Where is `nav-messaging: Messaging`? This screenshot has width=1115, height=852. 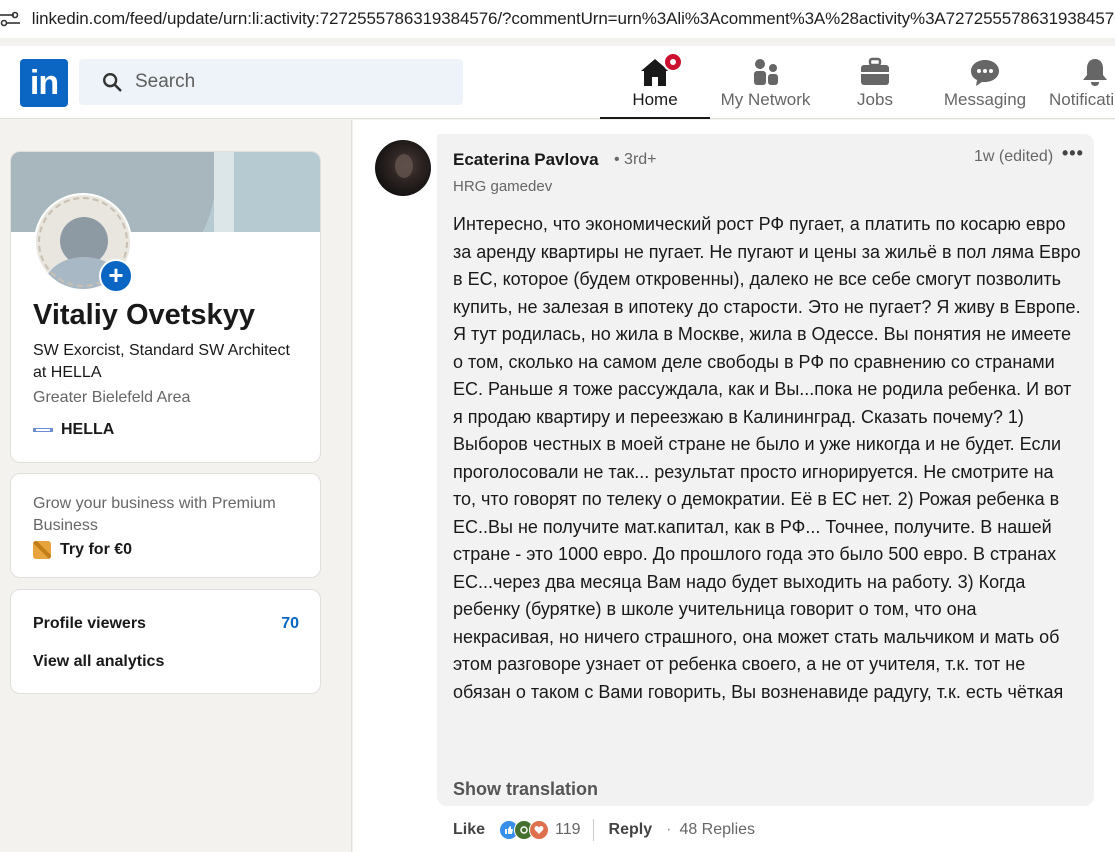
nav-messaging: Messaging is located at coordinates (985, 82).